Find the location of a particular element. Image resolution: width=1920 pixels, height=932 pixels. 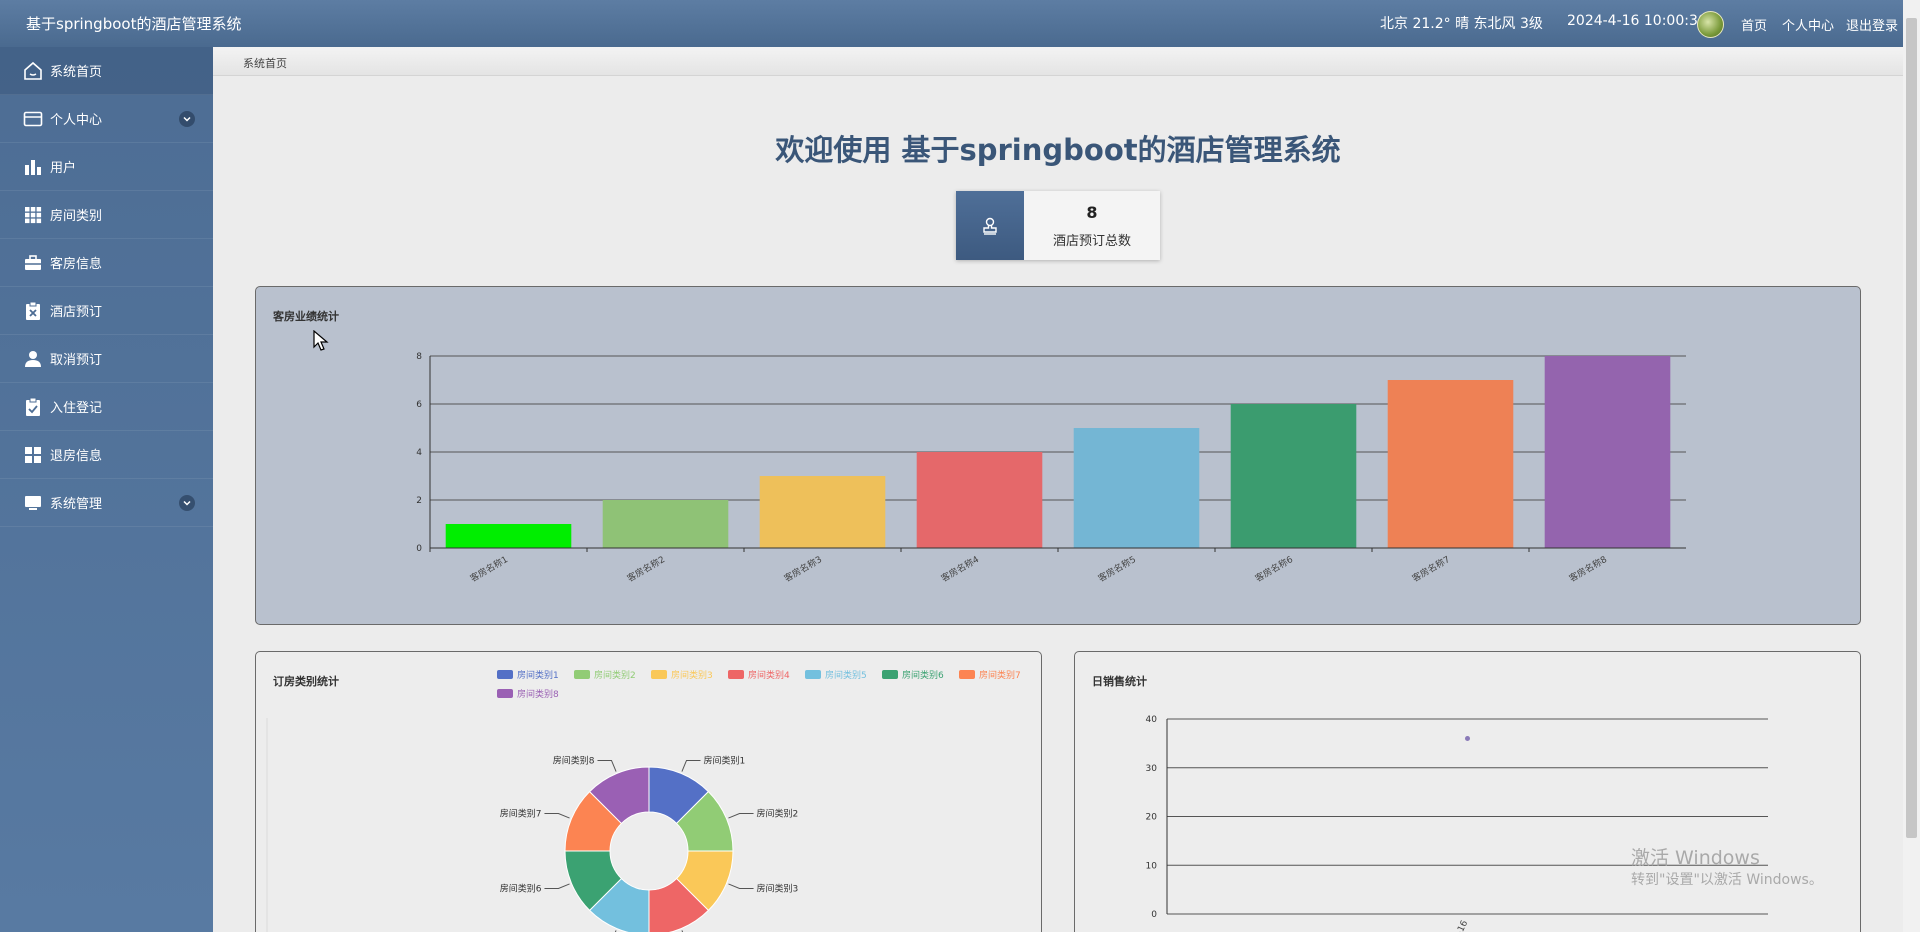

logout-link: 退出登录 is located at coordinates (1872, 24).